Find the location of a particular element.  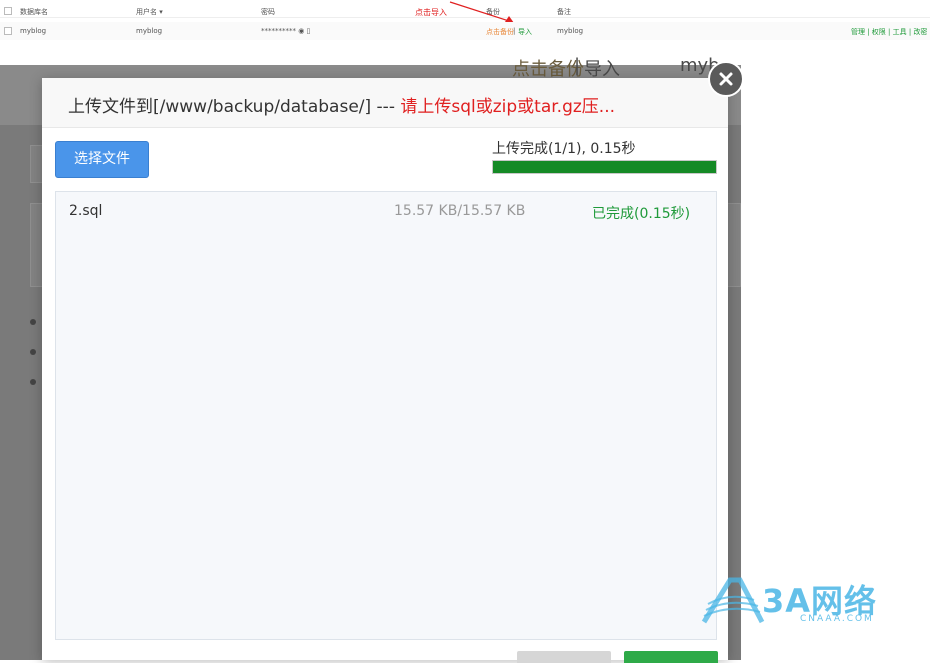

header-db-name: 数据库名 is located at coordinates (34, 12).